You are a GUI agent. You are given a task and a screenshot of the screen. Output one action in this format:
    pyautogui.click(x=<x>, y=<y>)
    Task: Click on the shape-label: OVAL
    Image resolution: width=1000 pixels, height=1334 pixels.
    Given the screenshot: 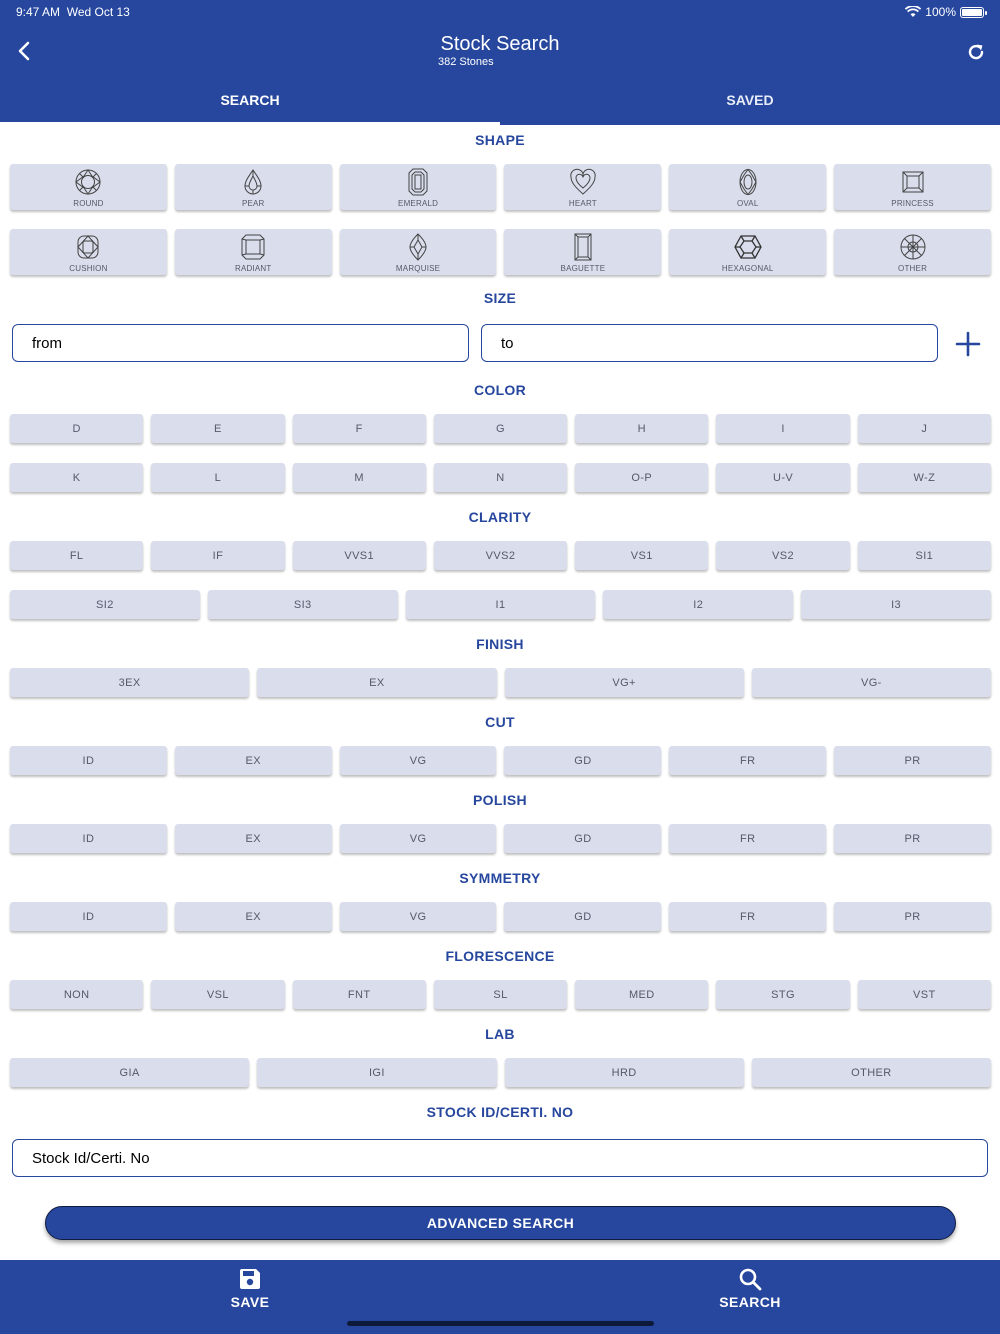 What is the action you would take?
    pyautogui.click(x=747, y=203)
    